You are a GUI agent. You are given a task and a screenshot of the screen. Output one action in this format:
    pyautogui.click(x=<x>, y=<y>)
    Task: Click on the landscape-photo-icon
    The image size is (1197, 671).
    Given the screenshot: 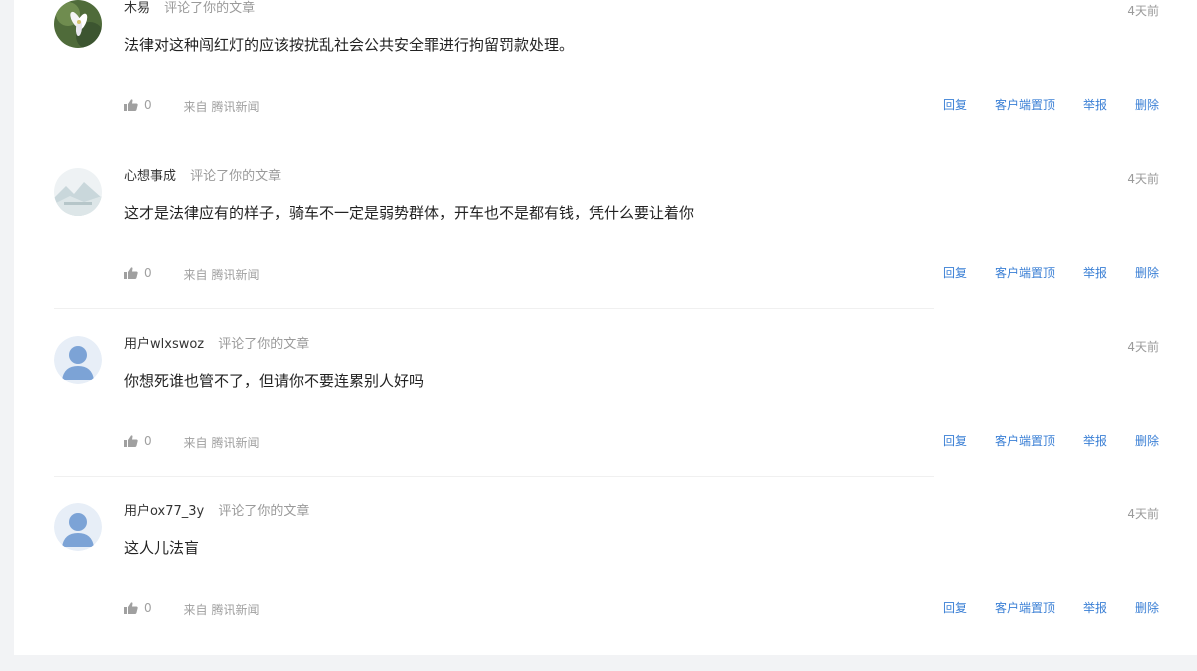 What is the action you would take?
    pyautogui.click(x=78, y=192)
    